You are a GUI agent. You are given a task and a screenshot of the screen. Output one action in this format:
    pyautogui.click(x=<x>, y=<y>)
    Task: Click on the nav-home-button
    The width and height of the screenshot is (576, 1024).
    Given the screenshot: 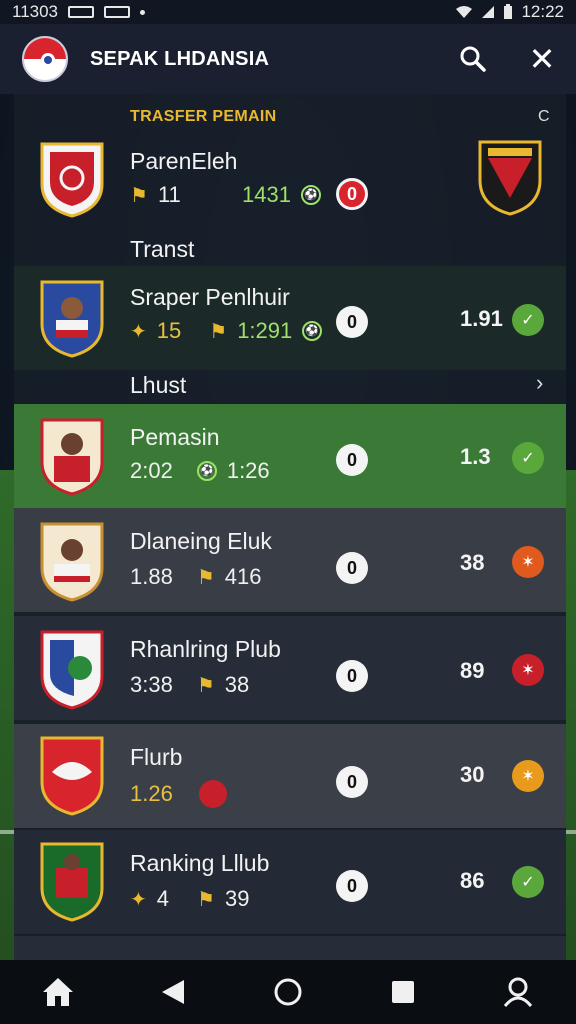 What is the action you would take?
    pyautogui.click(x=58, y=992)
    